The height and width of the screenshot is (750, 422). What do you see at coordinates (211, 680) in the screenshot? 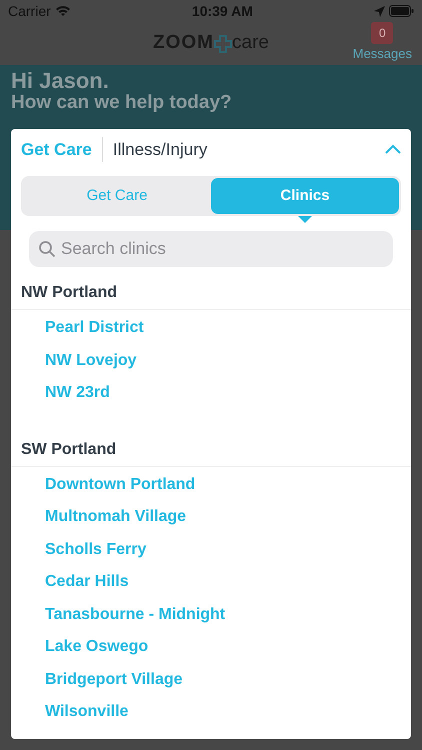
I see `clinic-link: Bridgeport Village` at bounding box center [211, 680].